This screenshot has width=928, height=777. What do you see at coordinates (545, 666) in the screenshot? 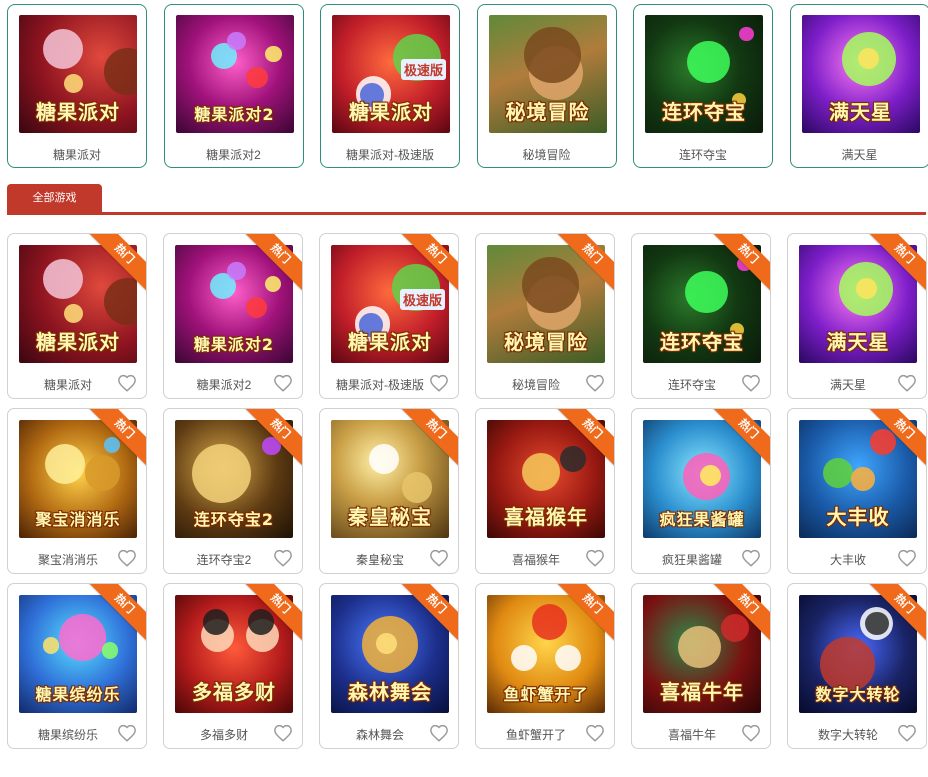
I see `game-card: 鱼虾蟹开了 热门 鱼虾蟹开了` at bounding box center [545, 666].